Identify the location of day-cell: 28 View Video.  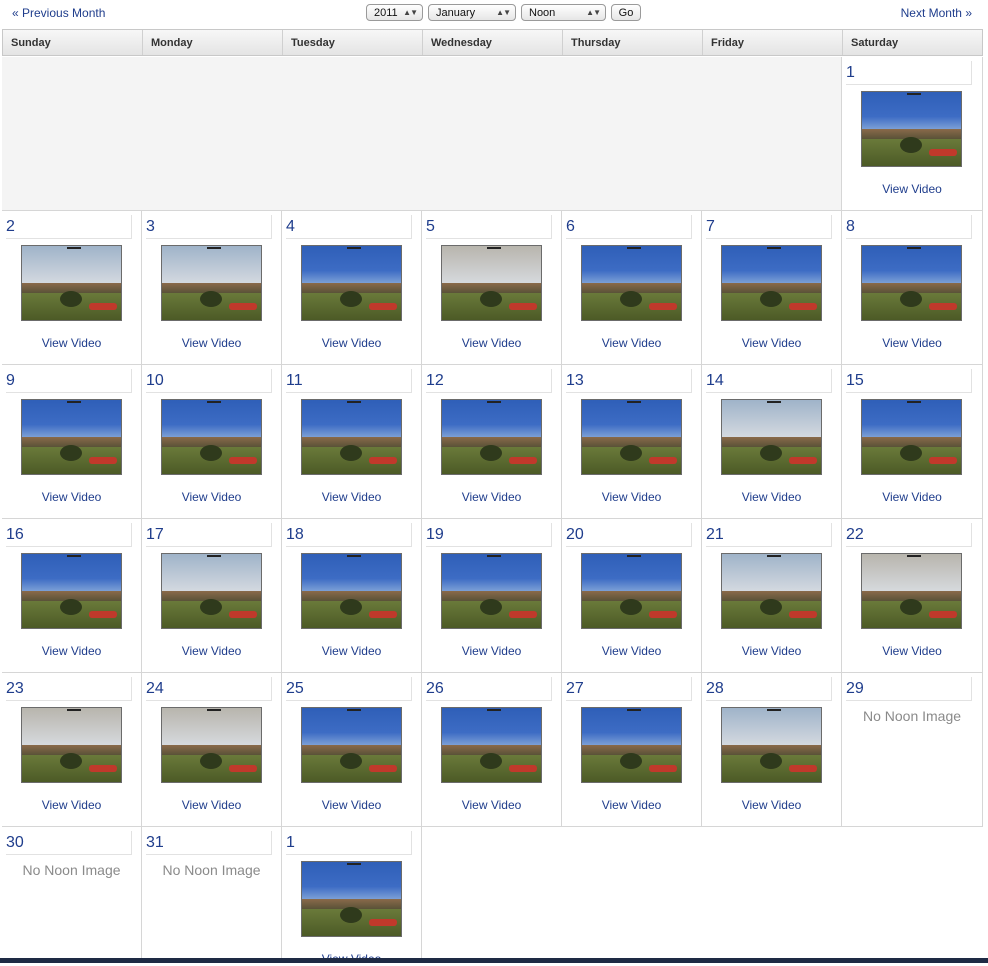
(772, 750).